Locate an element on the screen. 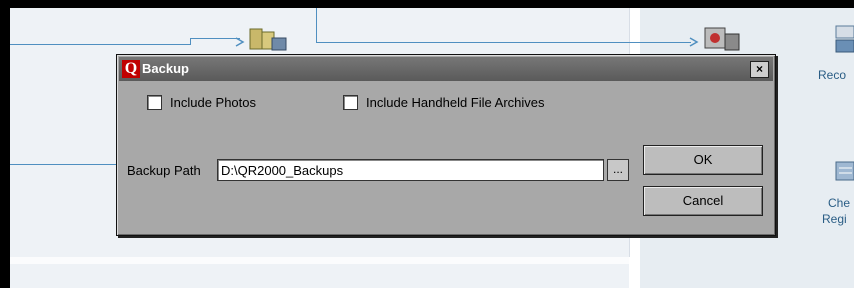  panel-divider is located at coordinates (319, 260).